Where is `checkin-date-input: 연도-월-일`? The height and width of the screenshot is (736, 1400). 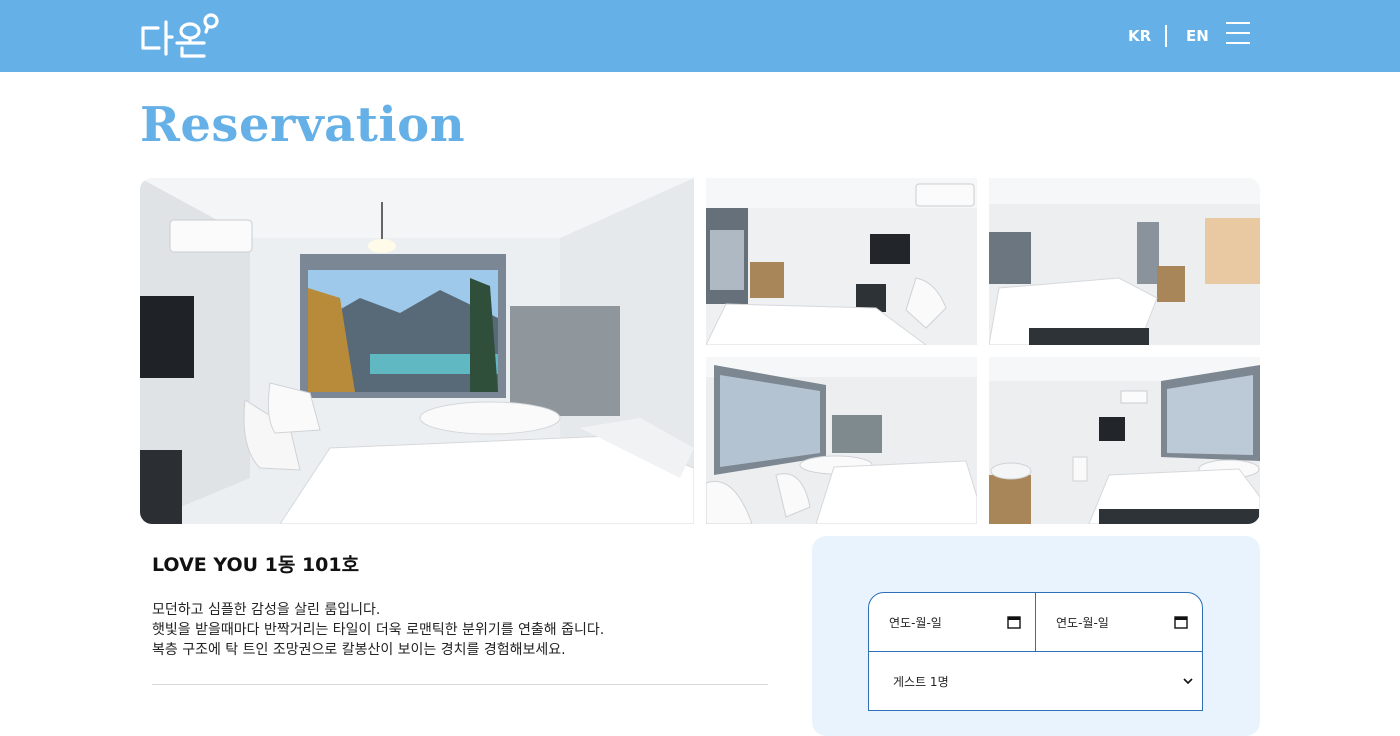 checkin-date-input: 연도-월-일 is located at coordinates (952, 622).